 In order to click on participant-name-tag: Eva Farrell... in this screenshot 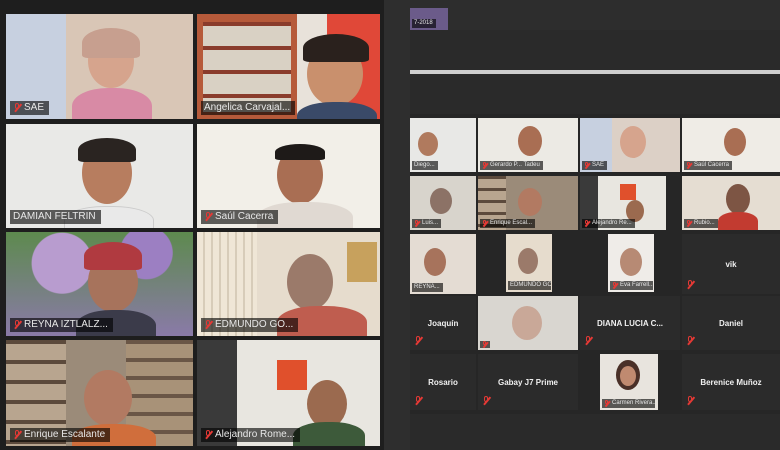, I will do `click(631, 285)`.